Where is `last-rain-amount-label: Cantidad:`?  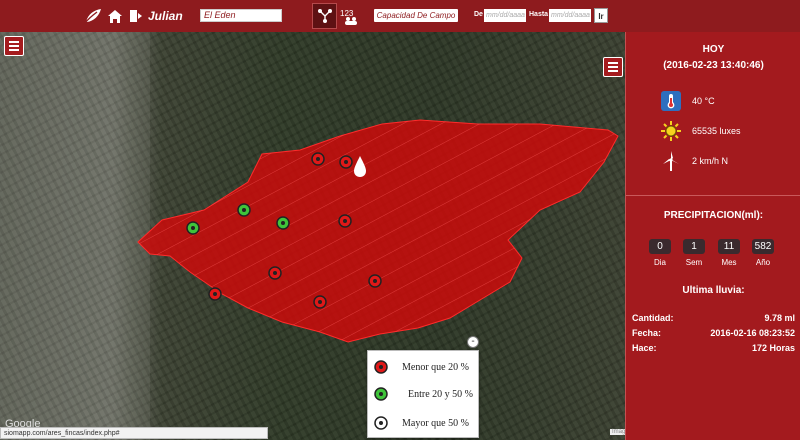
last-rain-amount-label: Cantidad: is located at coordinates (653, 318).